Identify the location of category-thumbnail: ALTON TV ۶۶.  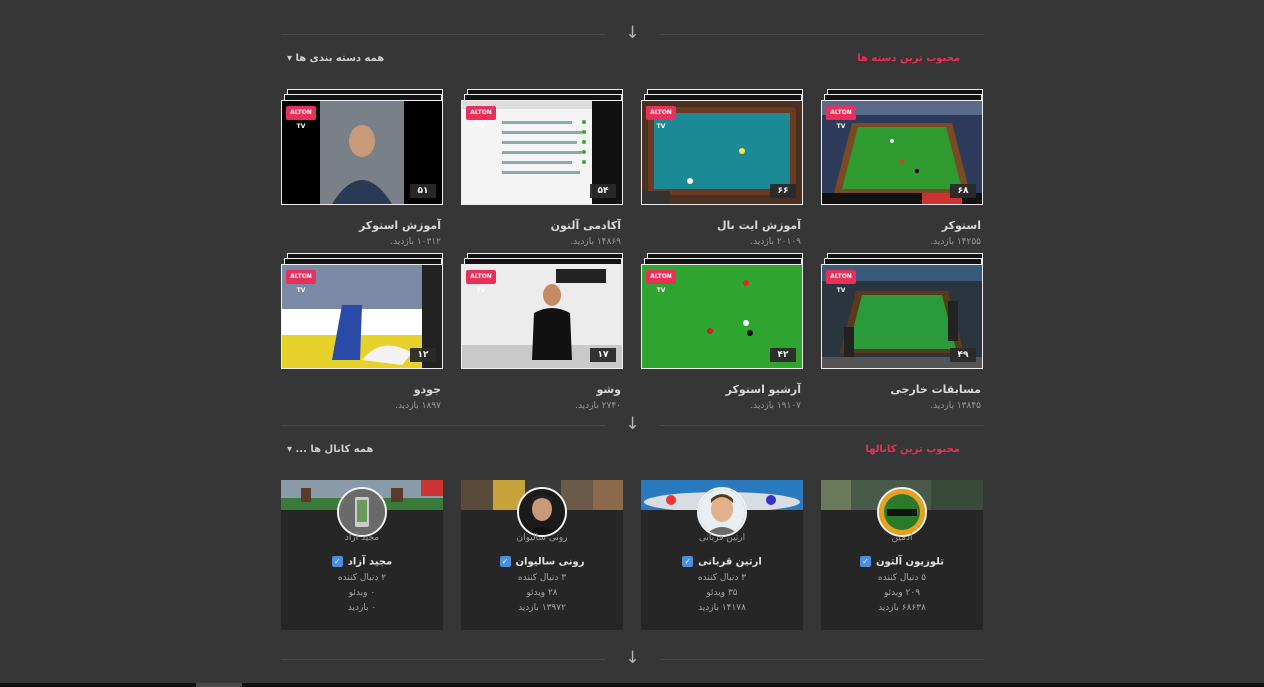
(722, 147).